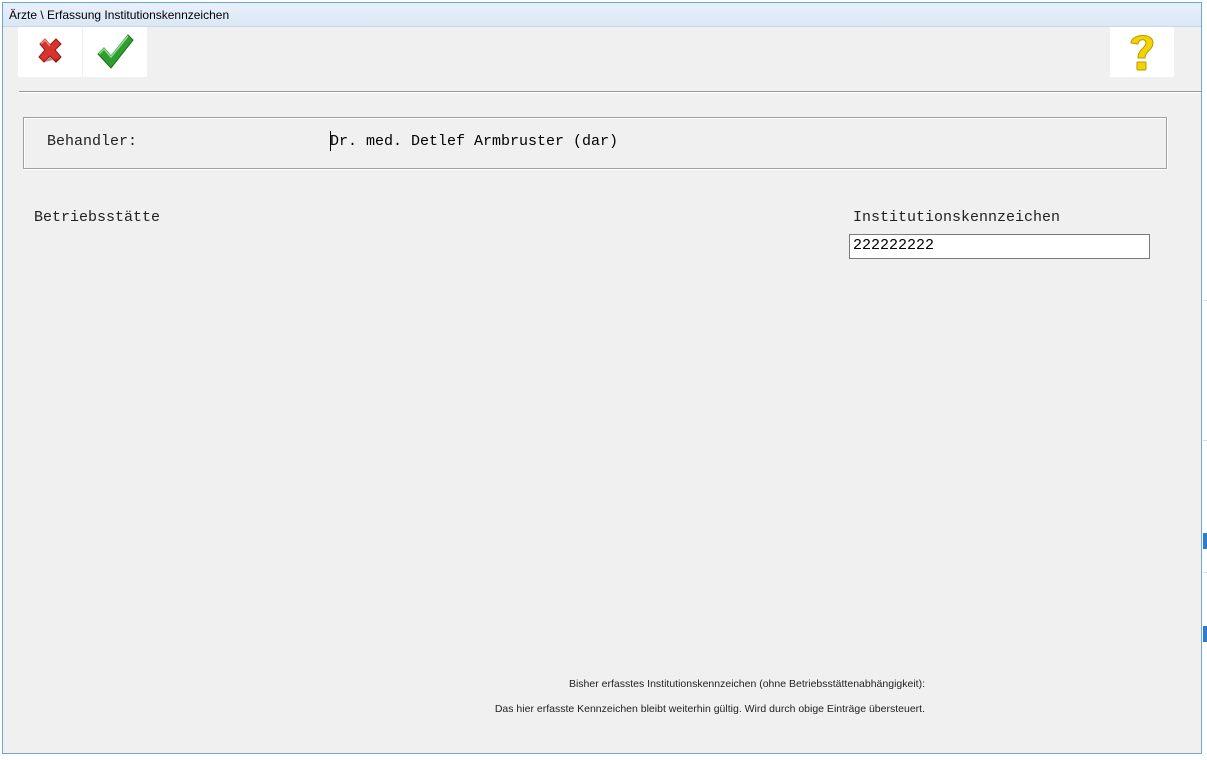 The height and width of the screenshot is (760, 1207). Describe the element at coordinates (610, 92) in the screenshot. I see `toolbar-separator` at that location.